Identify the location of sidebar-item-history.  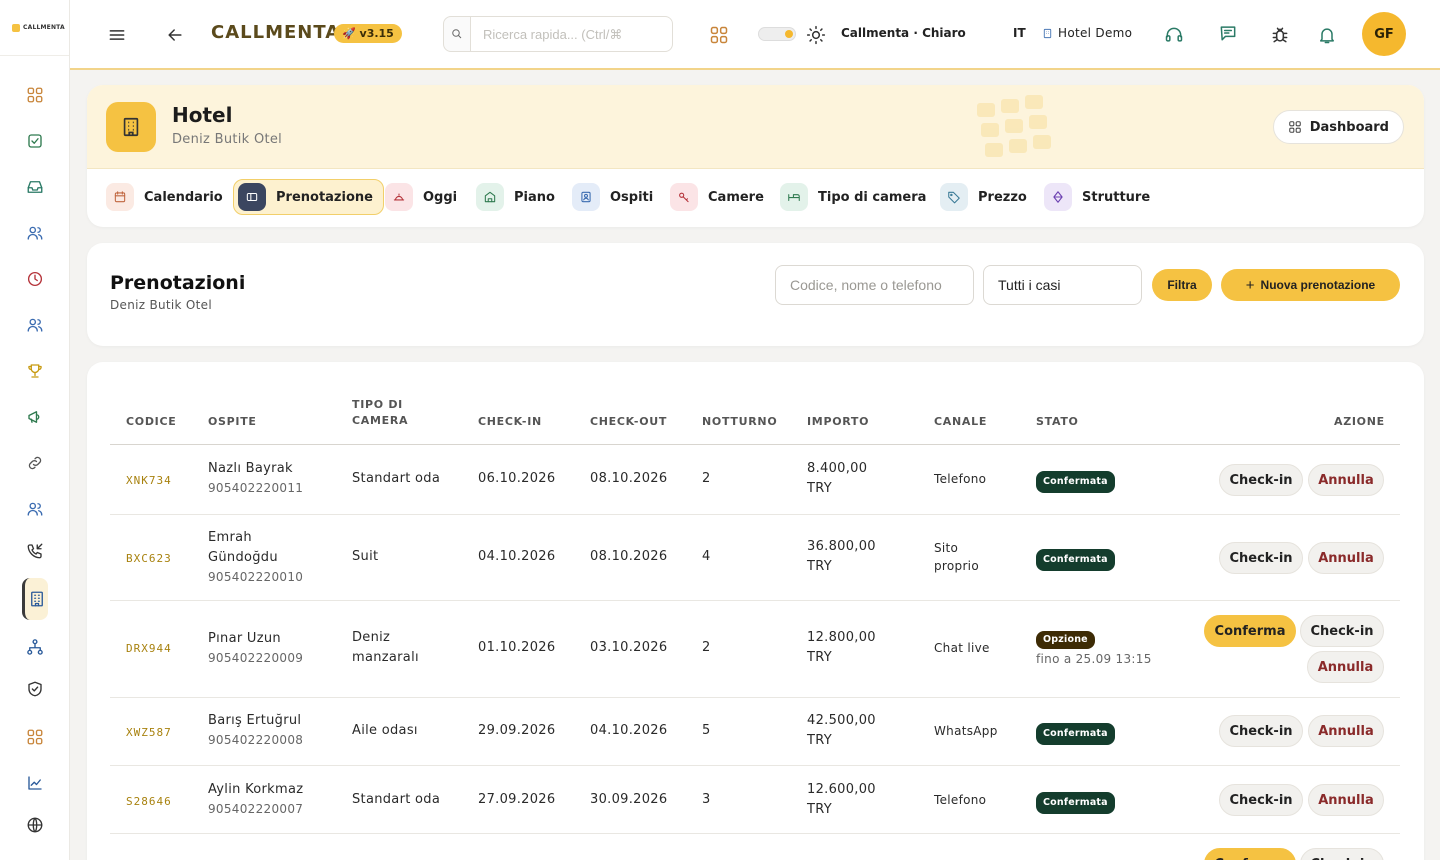
(35, 279).